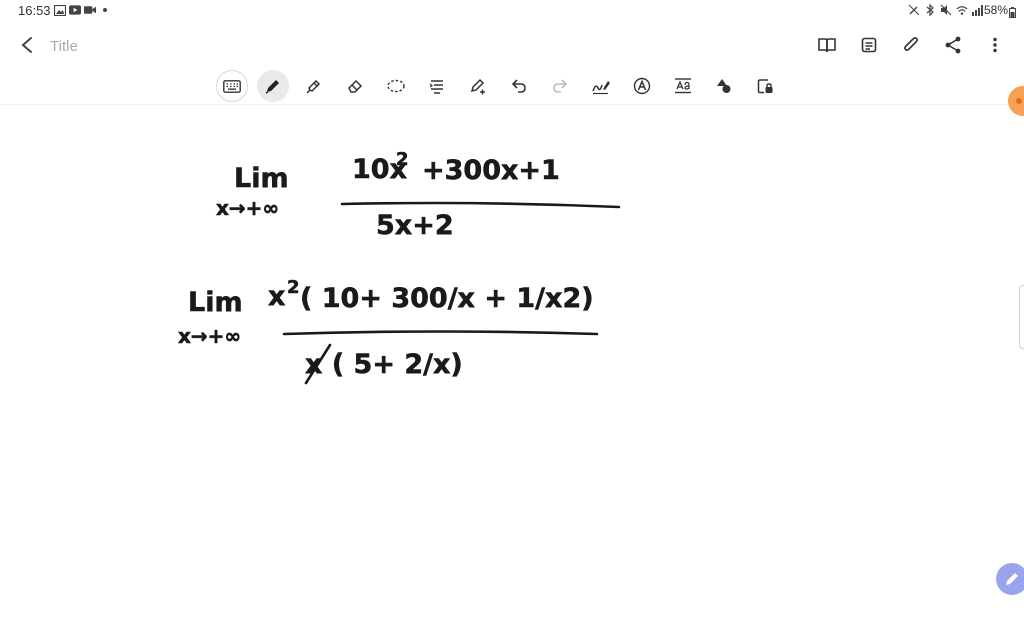 This screenshot has height=640, width=1024. I want to click on text-style-button, so click(642, 86).